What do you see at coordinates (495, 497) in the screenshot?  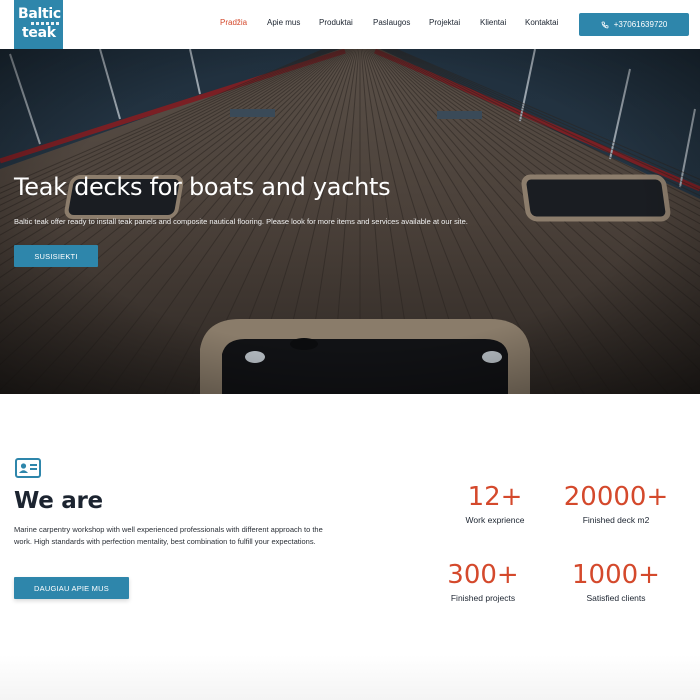 I see `stat-value: 12+` at bounding box center [495, 497].